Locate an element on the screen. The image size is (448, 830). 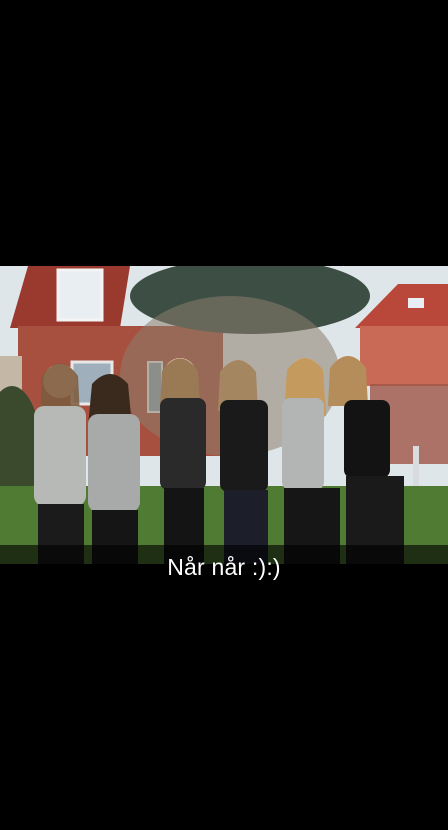
snap-caption: Når når :):) is located at coordinates (224, 566).